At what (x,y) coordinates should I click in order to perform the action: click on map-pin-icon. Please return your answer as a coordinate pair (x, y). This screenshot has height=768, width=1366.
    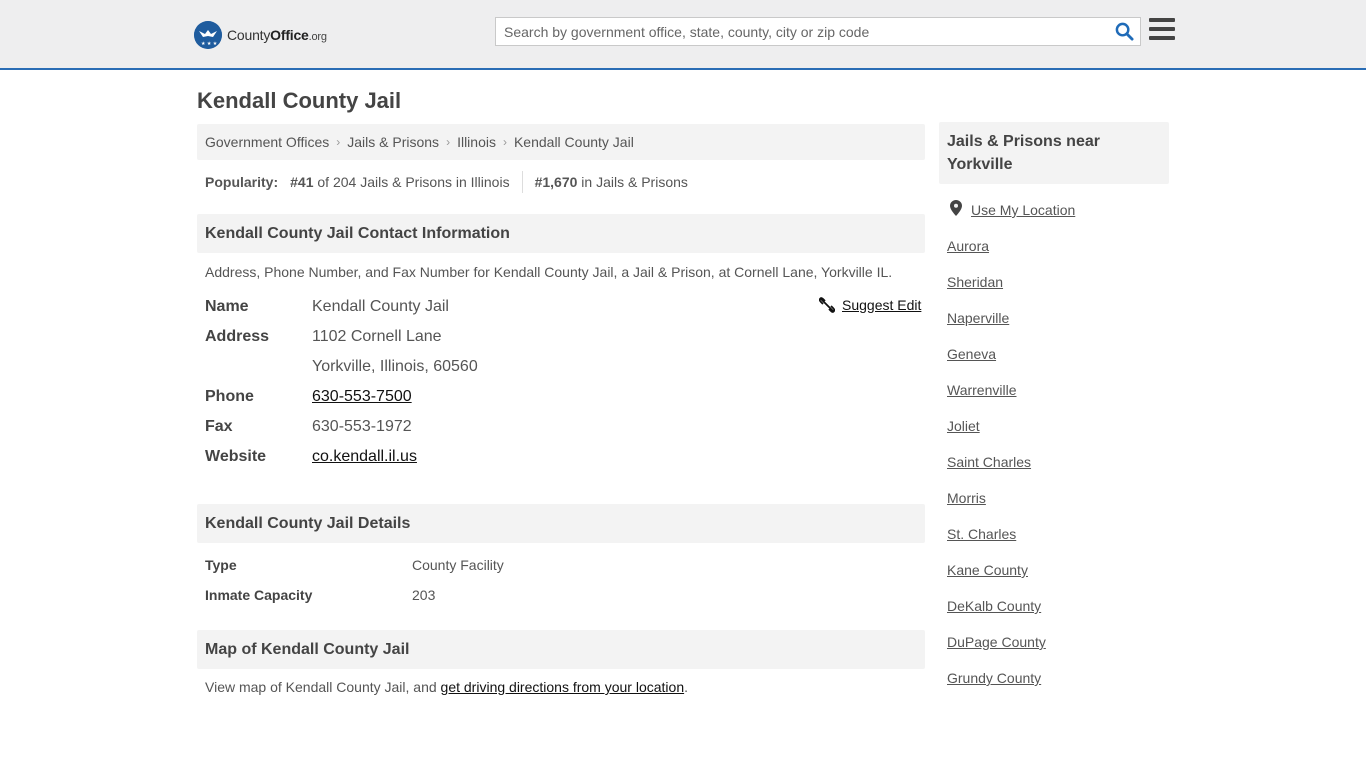
    Looking at the image, I should click on (956, 210).